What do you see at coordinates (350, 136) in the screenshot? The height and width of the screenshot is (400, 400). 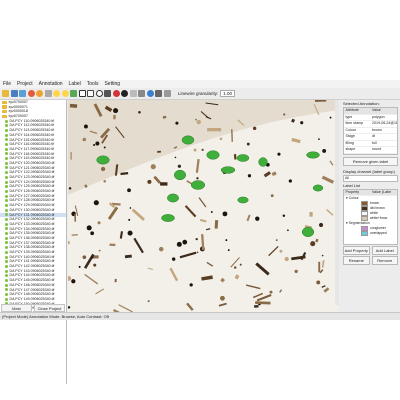 I see `attribute-name: Stage` at bounding box center [350, 136].